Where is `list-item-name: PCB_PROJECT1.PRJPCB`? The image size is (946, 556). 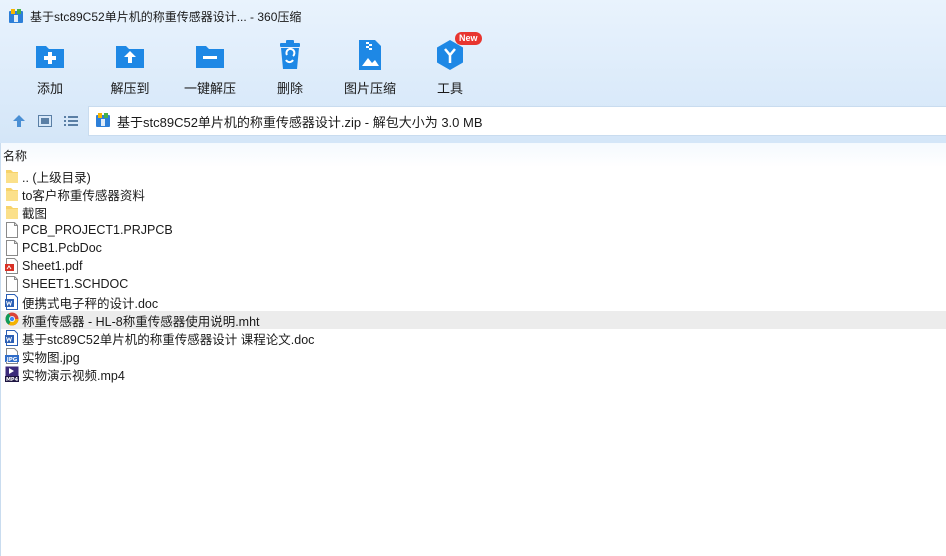
list-item-name: PCB_PROJECT1.PRJPCB is located at coordinates (97, 230).